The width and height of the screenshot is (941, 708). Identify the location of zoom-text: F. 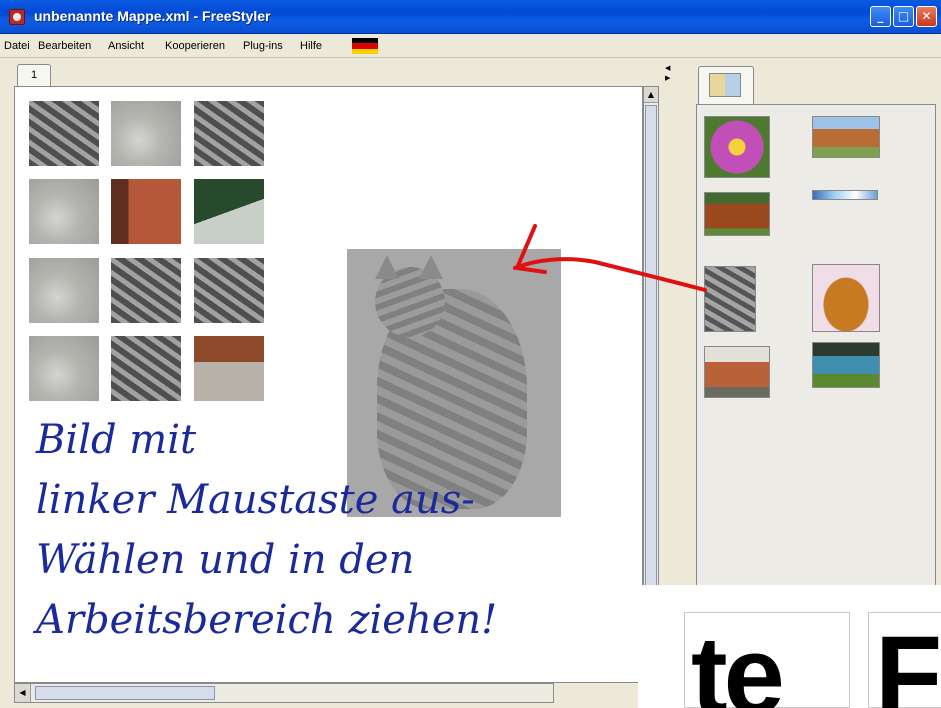
(908, 661).